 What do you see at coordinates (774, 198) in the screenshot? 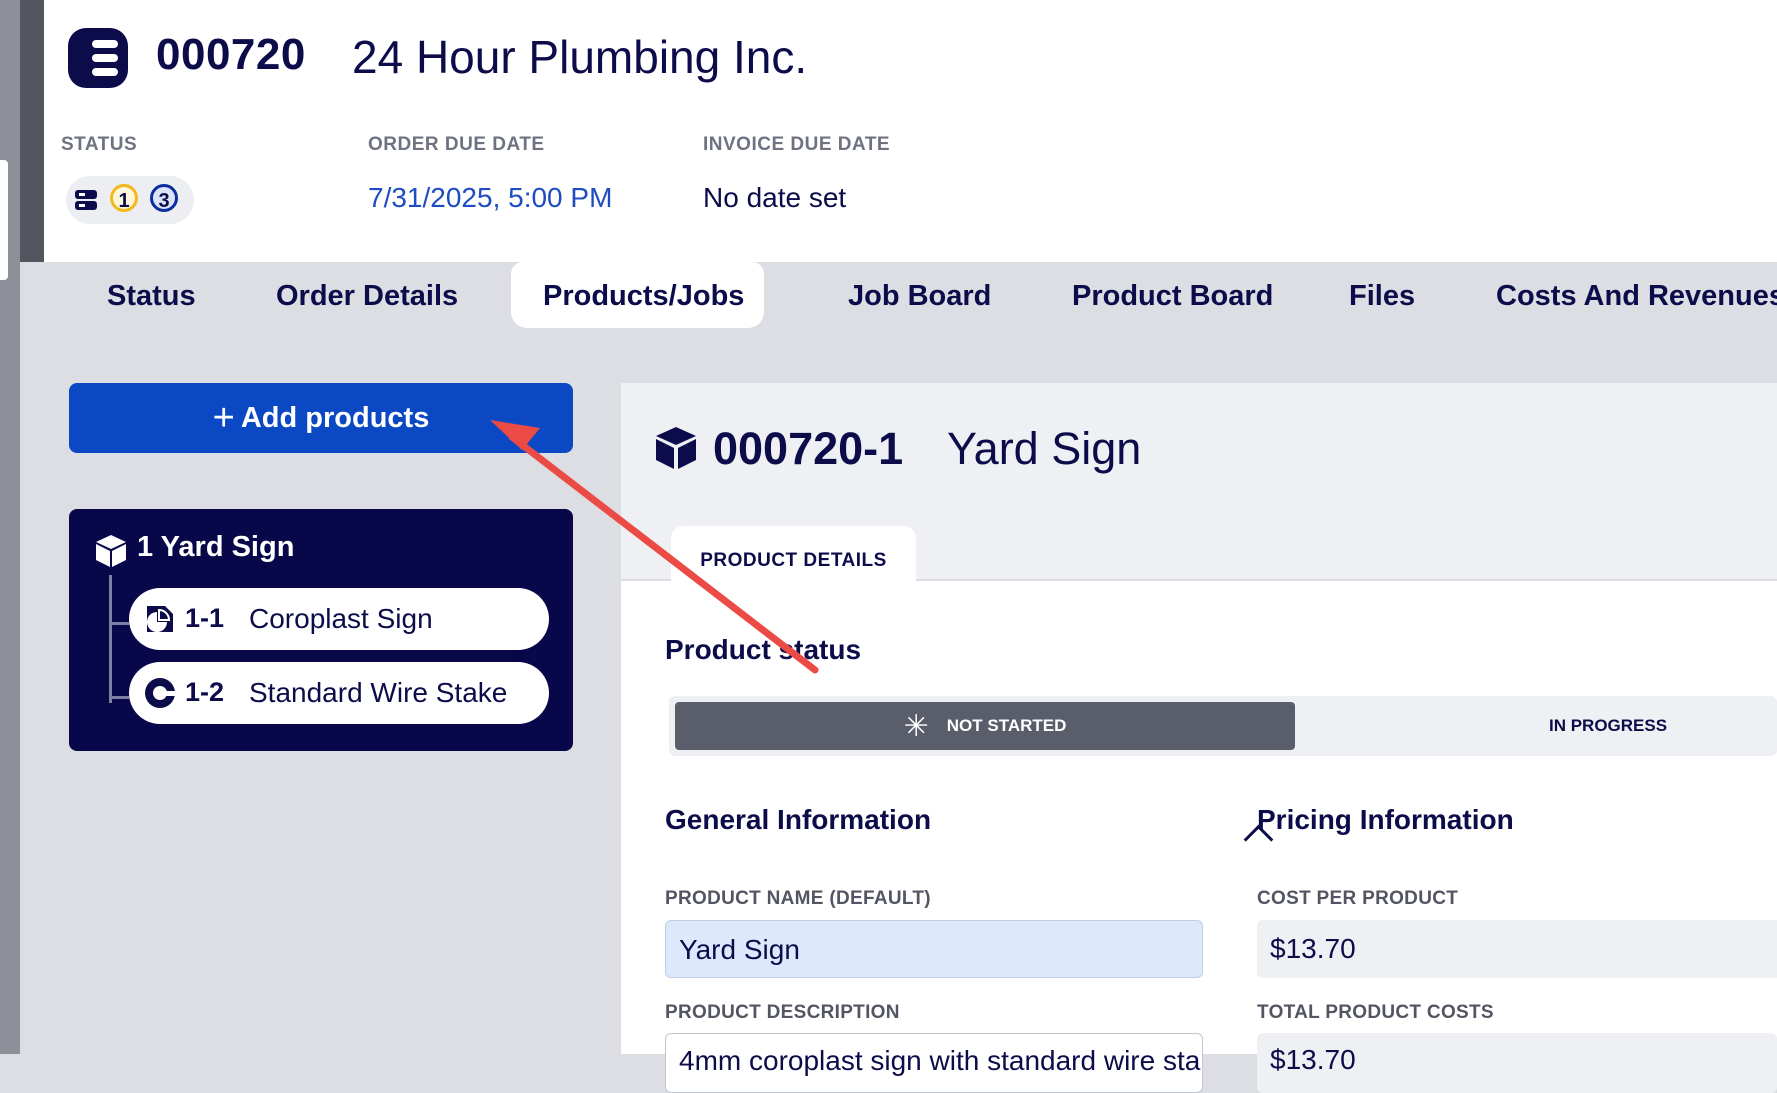
I see `invoice-due-value: No date set` at bounding box center [774, 198].